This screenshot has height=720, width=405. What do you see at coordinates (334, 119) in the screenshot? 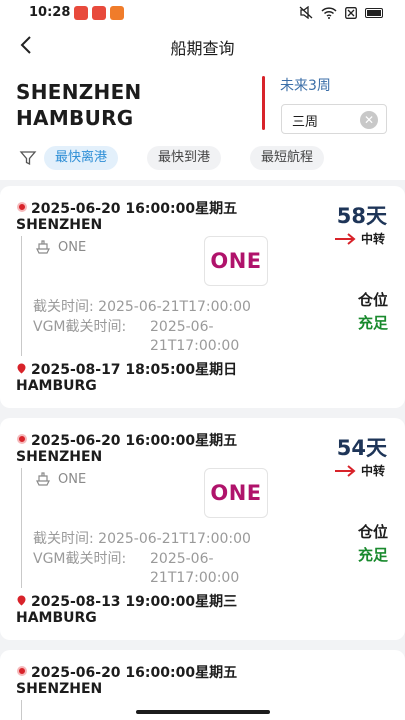
I see `period-select: 三周 ✕` at bounding box center [334, 119].